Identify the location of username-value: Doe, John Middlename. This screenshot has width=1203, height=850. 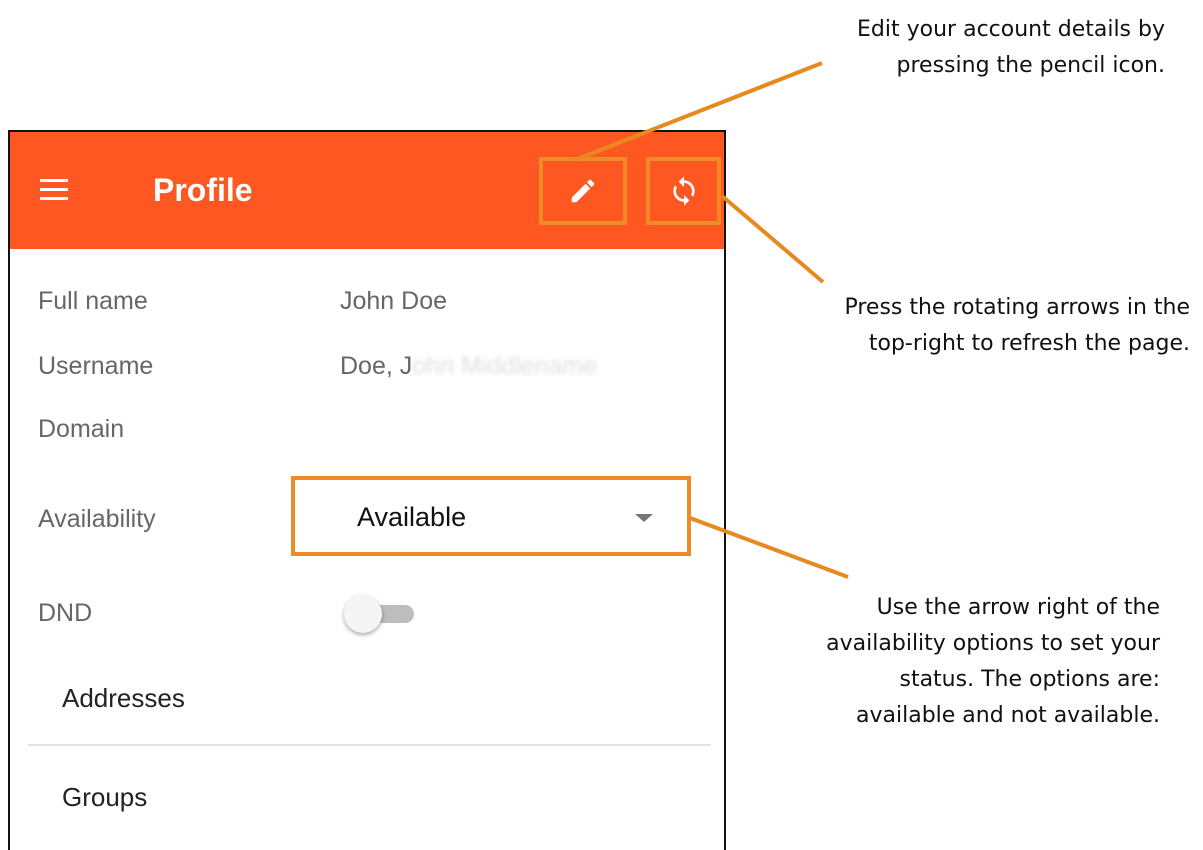
(468, 366).